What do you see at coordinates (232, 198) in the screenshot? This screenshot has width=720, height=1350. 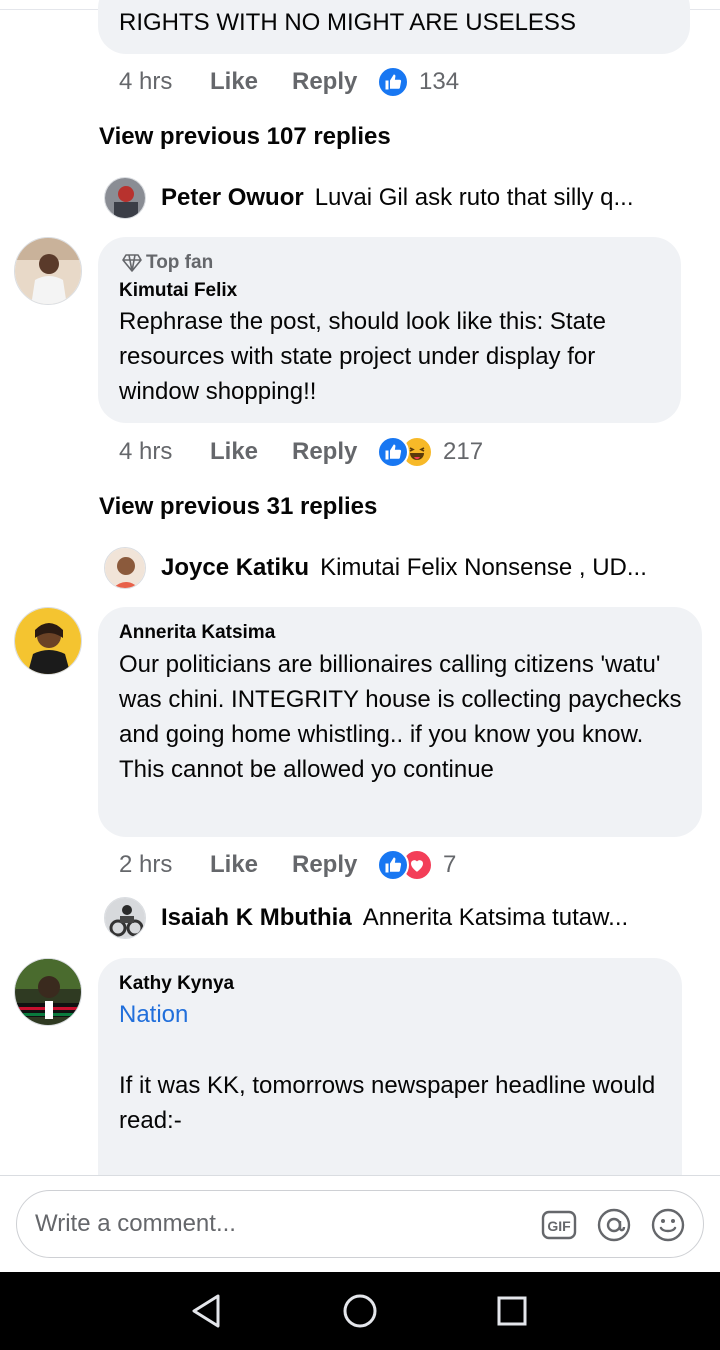 I see `reply-author: Peter Owuor` at bounding box center [232, 198].